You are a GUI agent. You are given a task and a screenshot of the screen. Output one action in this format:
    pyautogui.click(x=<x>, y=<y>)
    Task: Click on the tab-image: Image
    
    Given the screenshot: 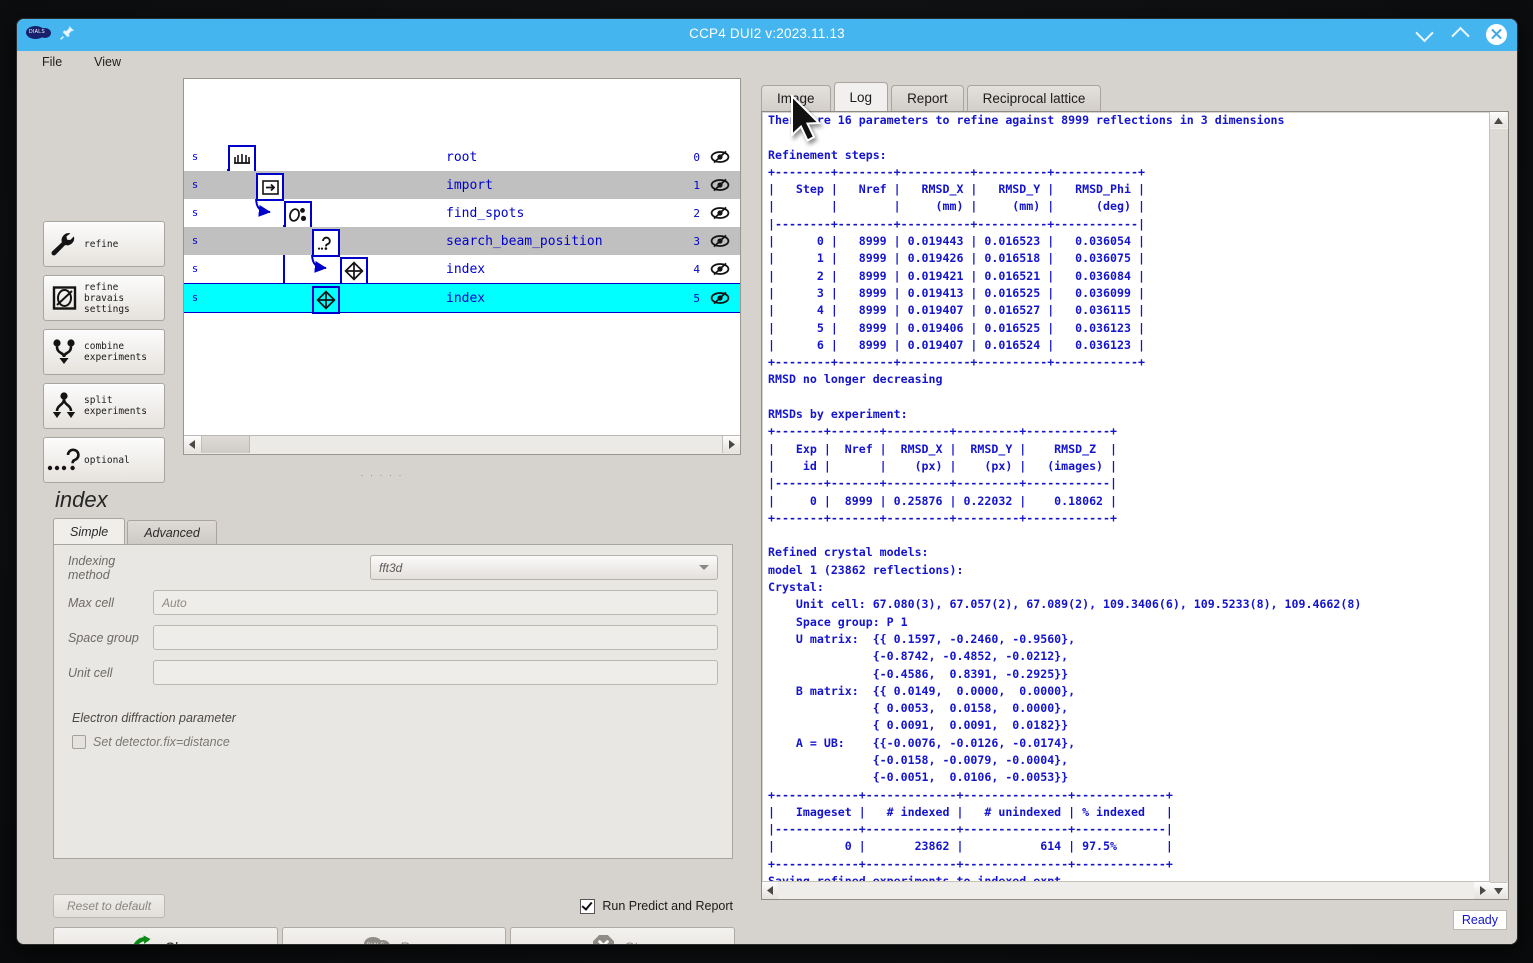 What is the action you would take?
    pyautogui.click(x=796, y=98)
    